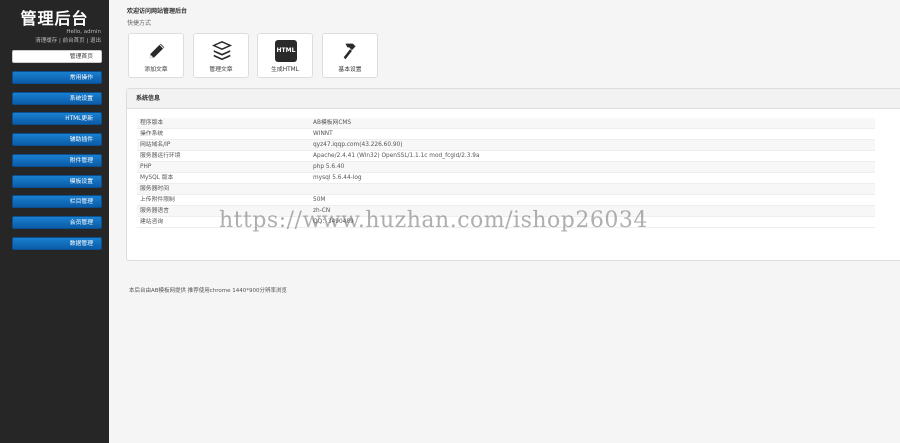 This screenshot has height=443, width=900. Describe the element at coordinates (285, 70) in the screenshot. I see `generate-html-label: 生成HTML` at that location.